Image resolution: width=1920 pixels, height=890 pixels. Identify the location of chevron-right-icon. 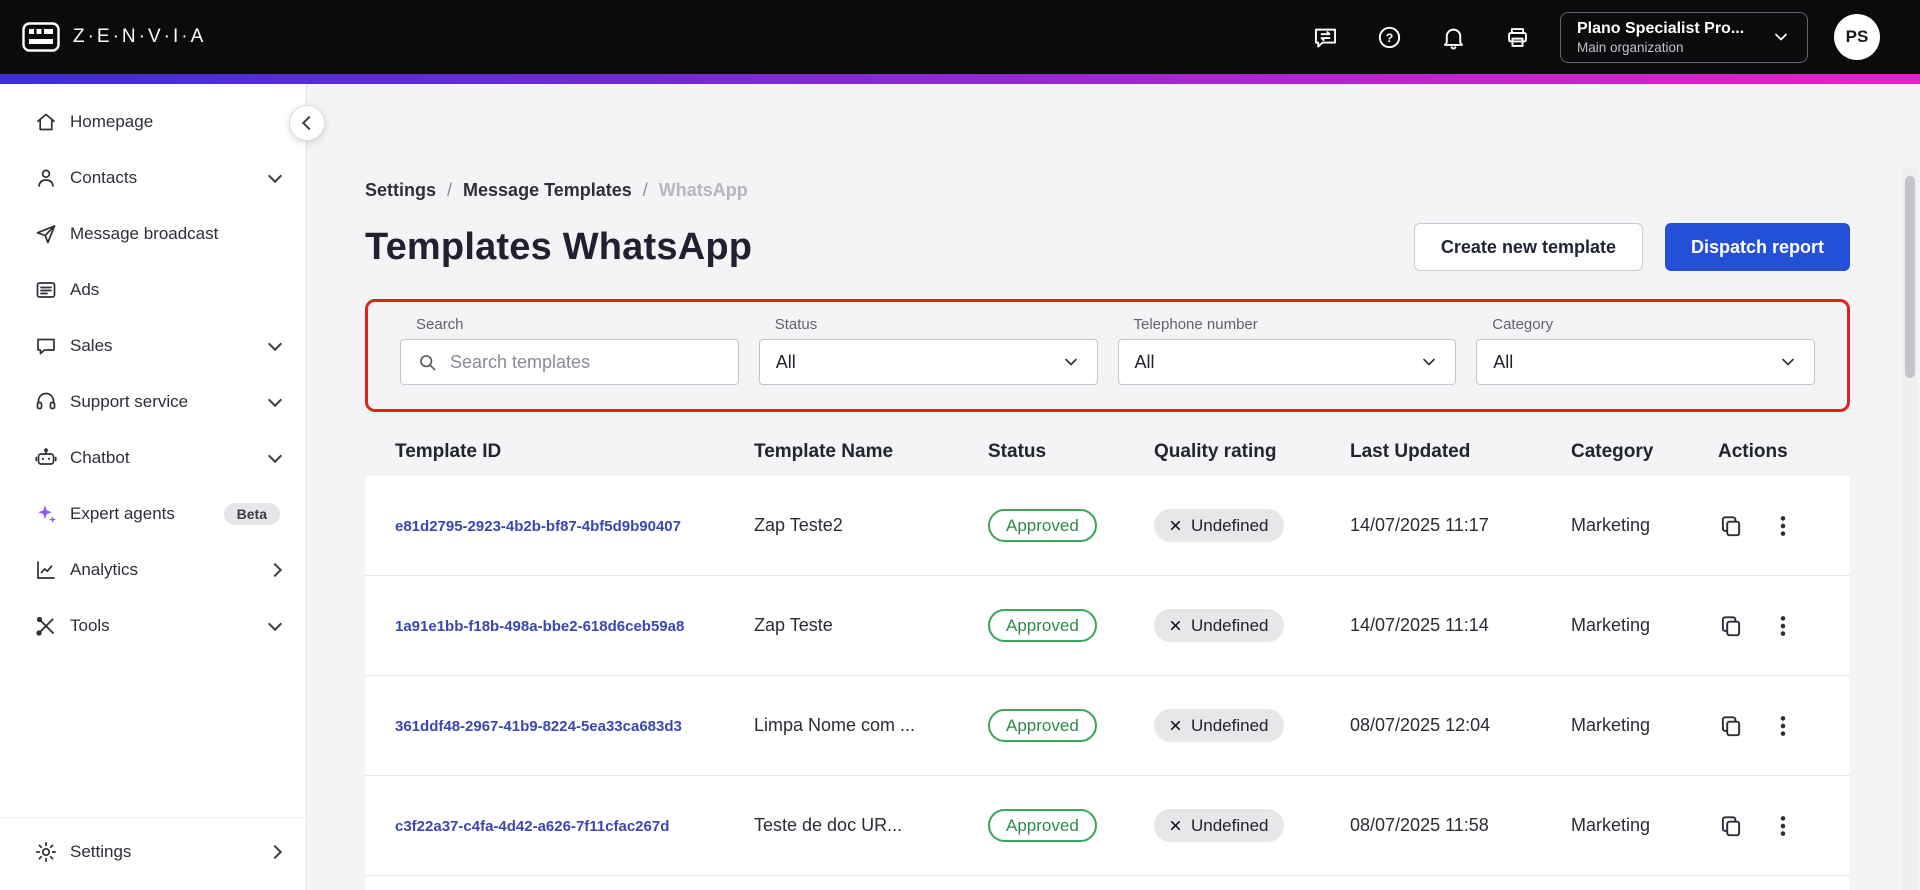
(275, 852).